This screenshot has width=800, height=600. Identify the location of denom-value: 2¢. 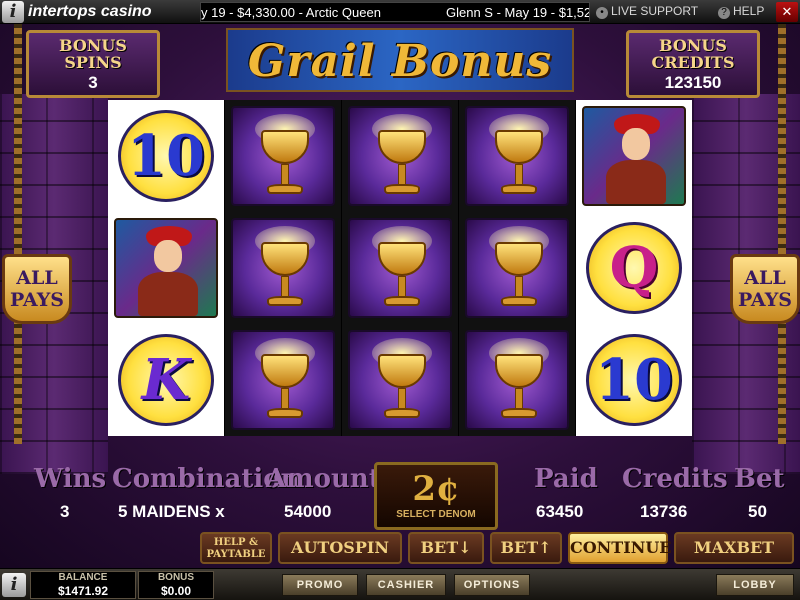
(436, 489).